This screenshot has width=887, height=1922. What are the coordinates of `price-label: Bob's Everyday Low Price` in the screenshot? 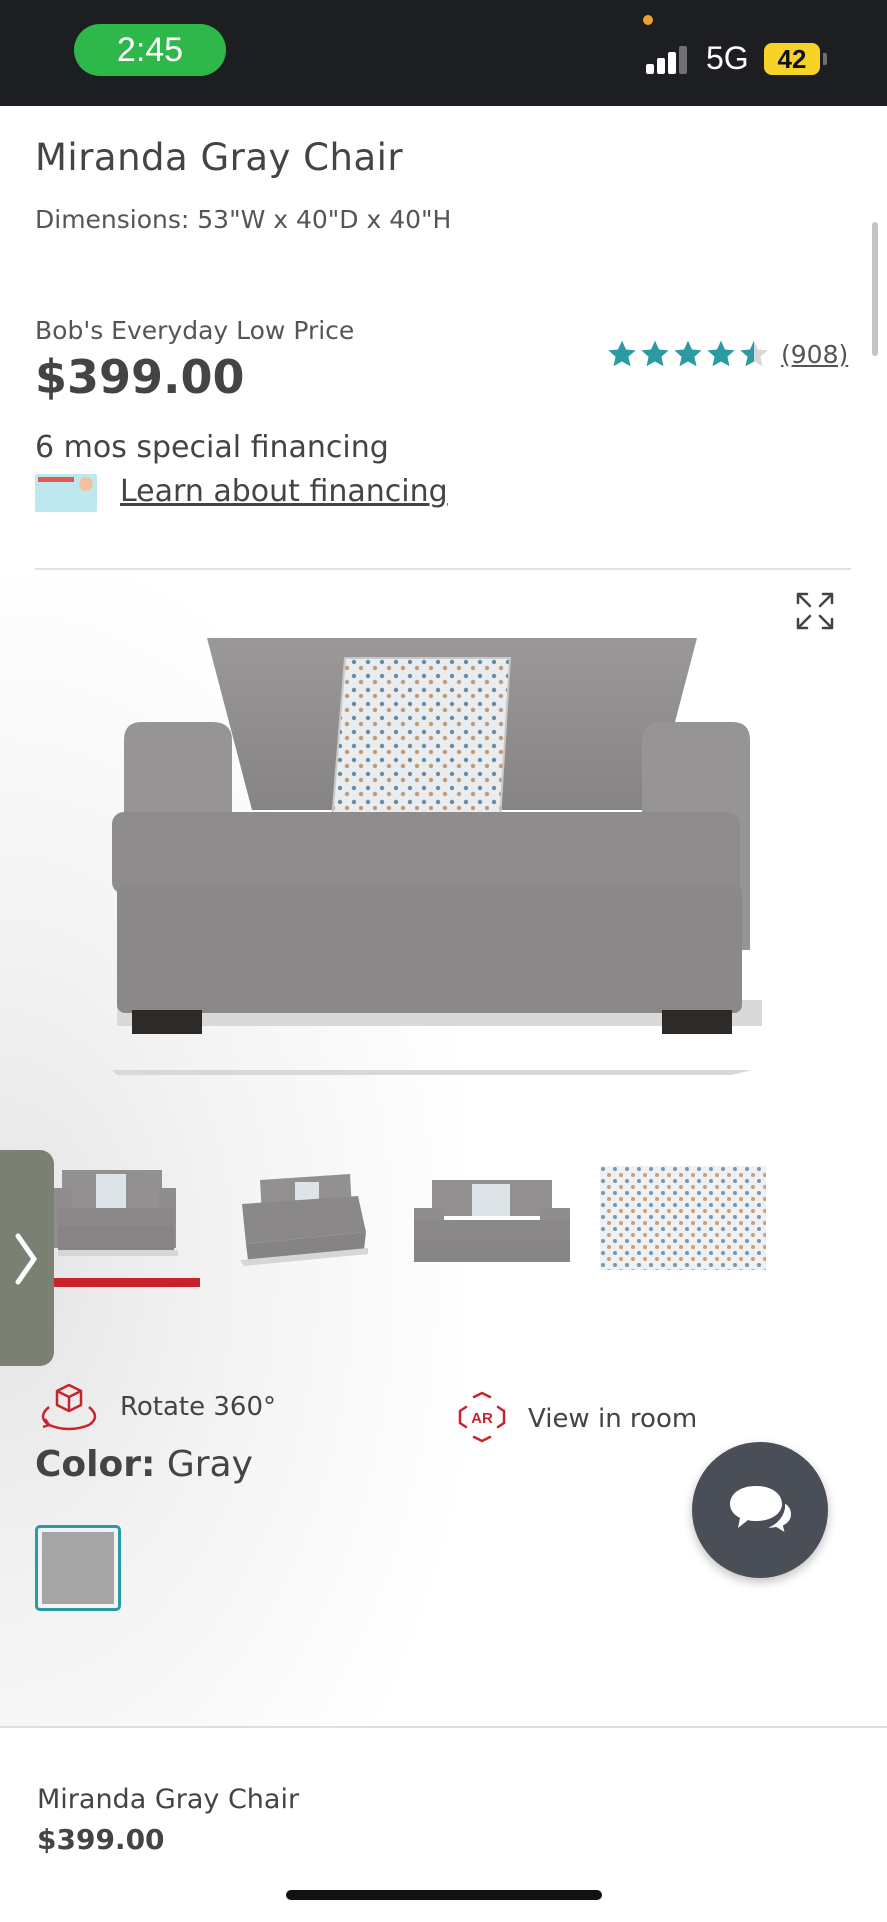 It's located at (195, 330).